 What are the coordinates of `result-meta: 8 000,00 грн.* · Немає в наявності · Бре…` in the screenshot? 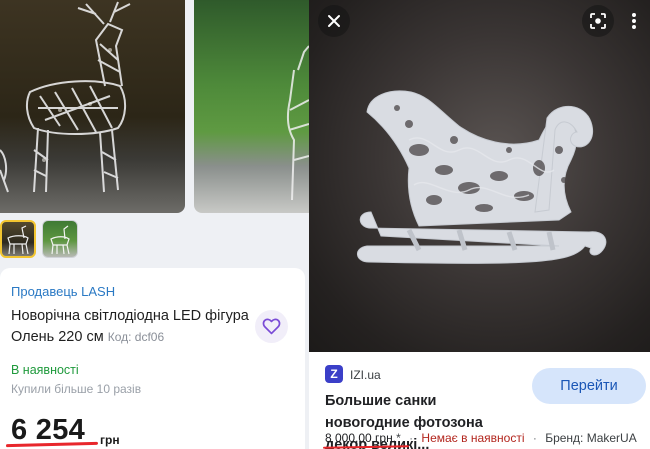 It's located at (481, 438).